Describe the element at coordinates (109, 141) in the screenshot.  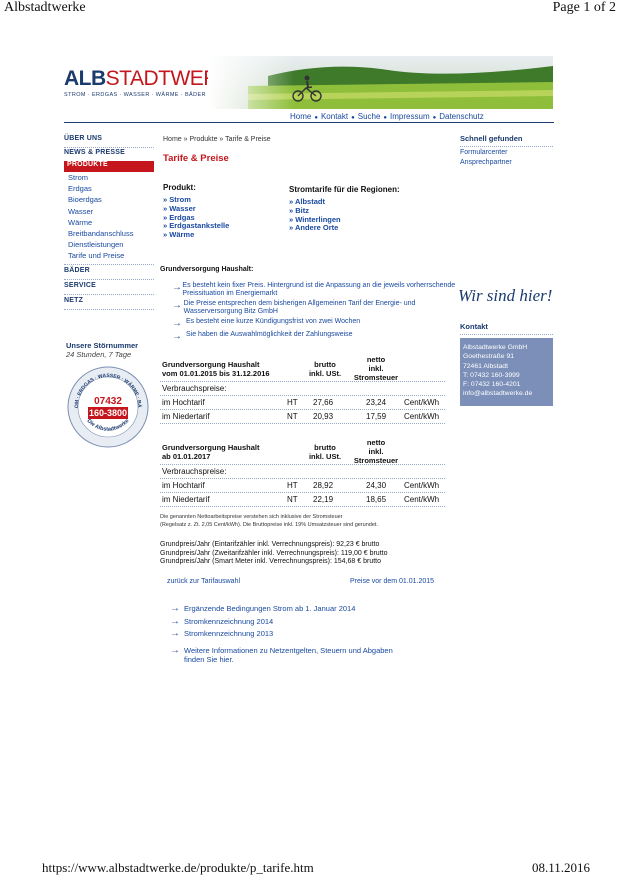
I see `nav-ueber-uns: ÜBER UNS` at that location.